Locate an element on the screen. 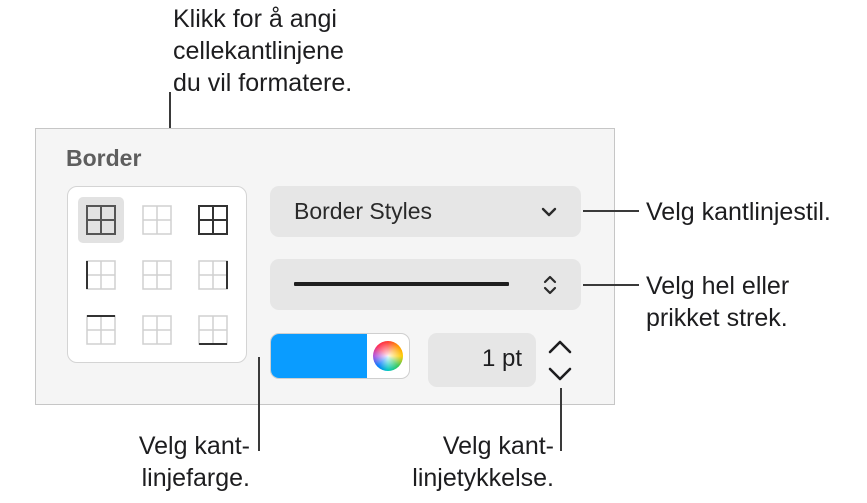  color-picker-button is located at coordinates (388, 356).